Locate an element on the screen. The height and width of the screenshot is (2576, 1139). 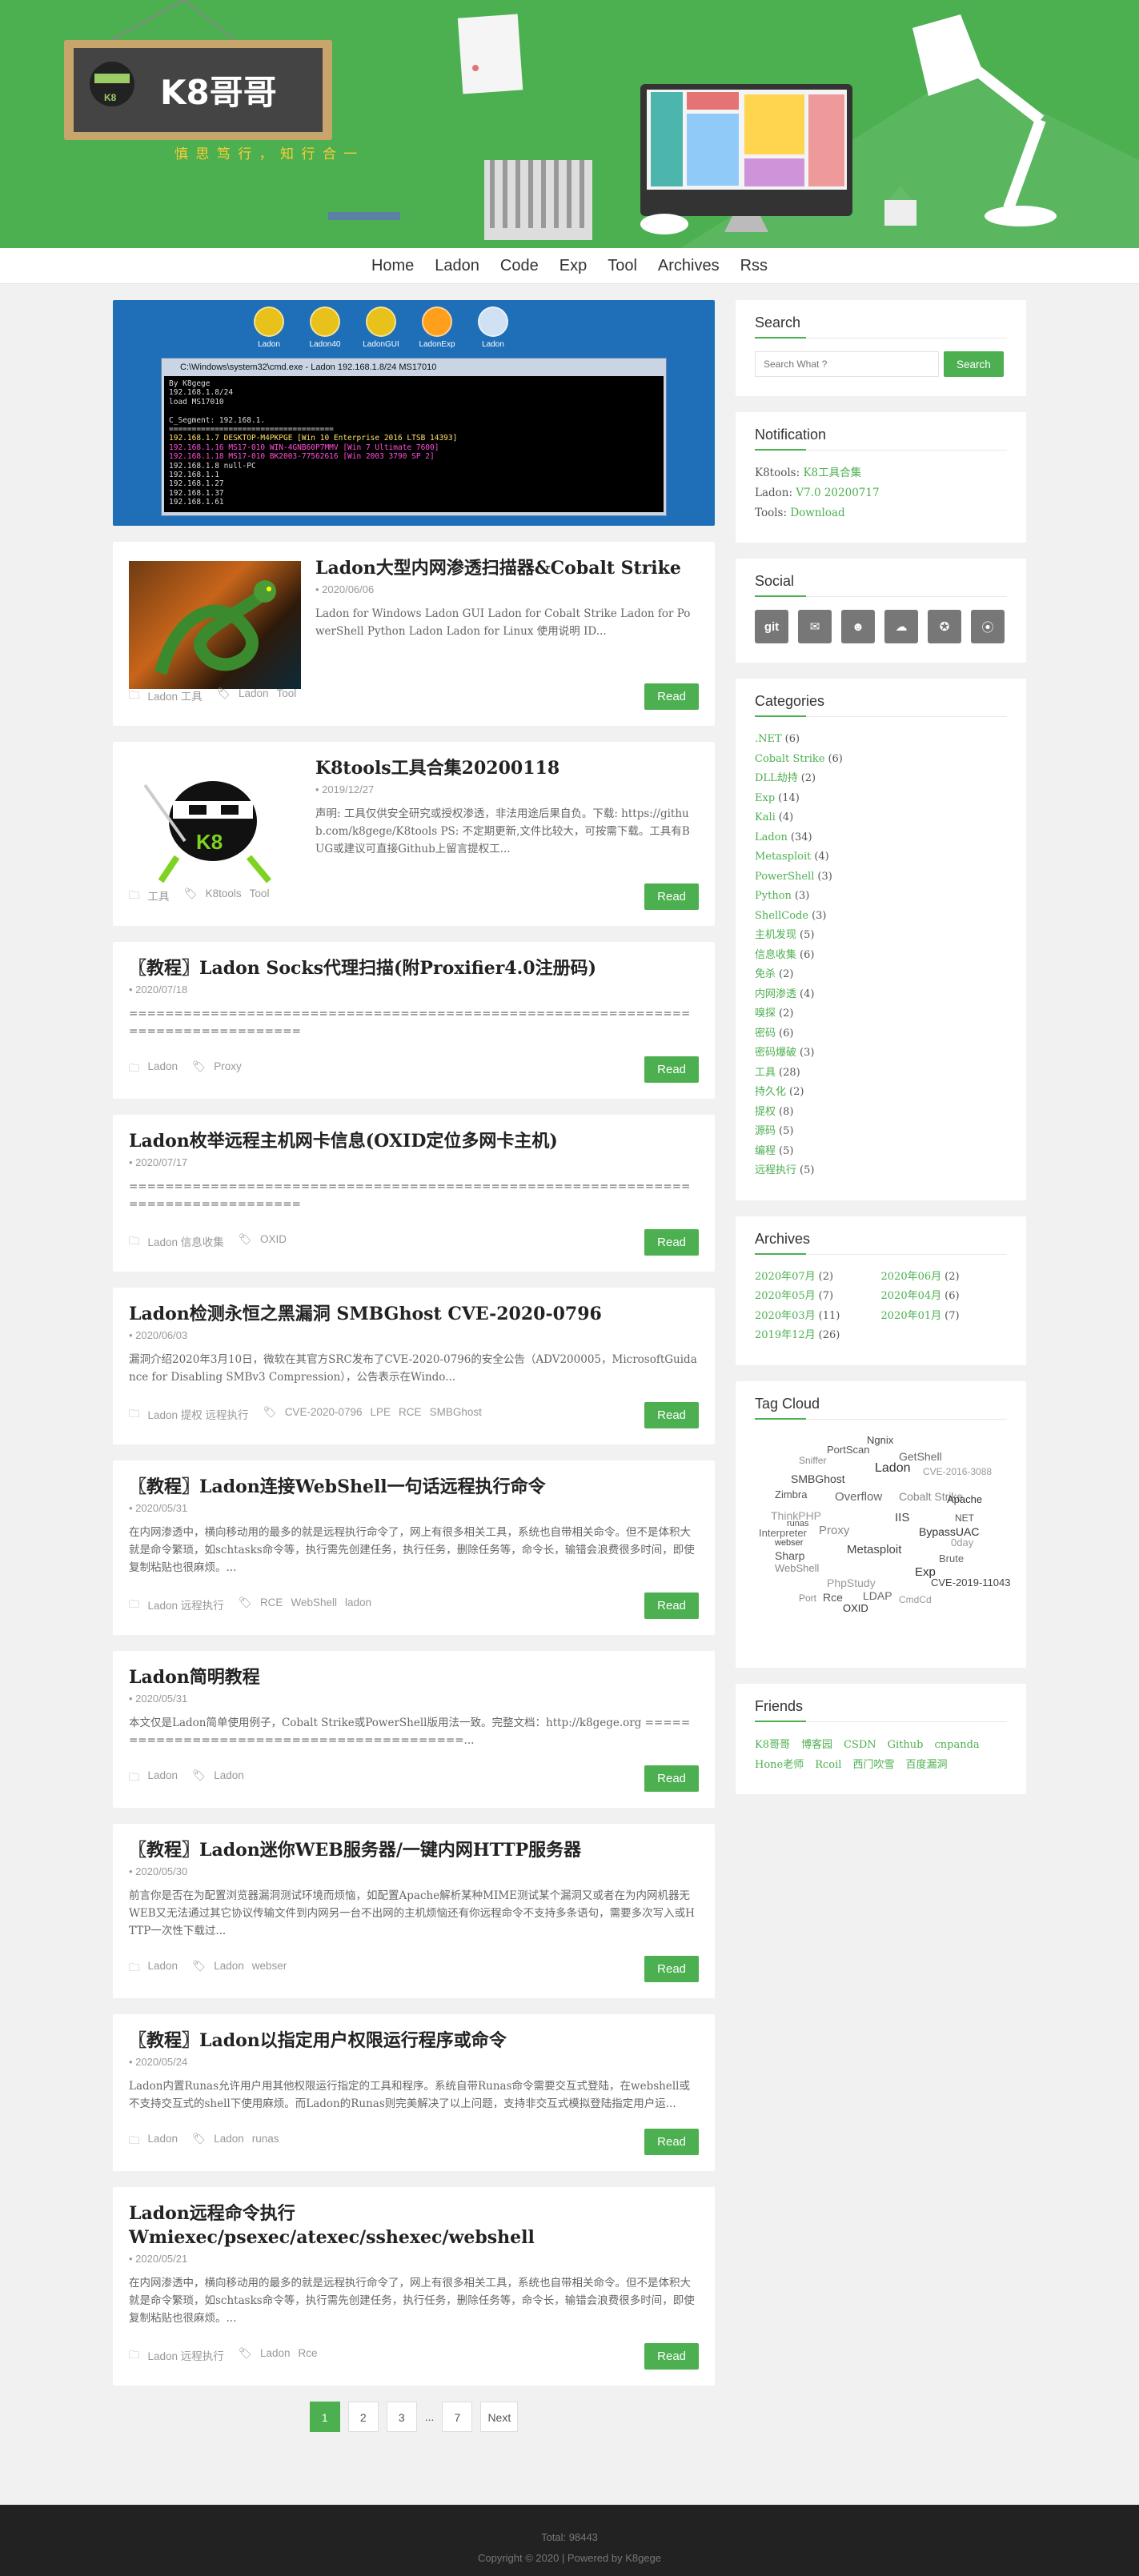
cloud-tag: Ngnix is located at coordinates (880, 1440).